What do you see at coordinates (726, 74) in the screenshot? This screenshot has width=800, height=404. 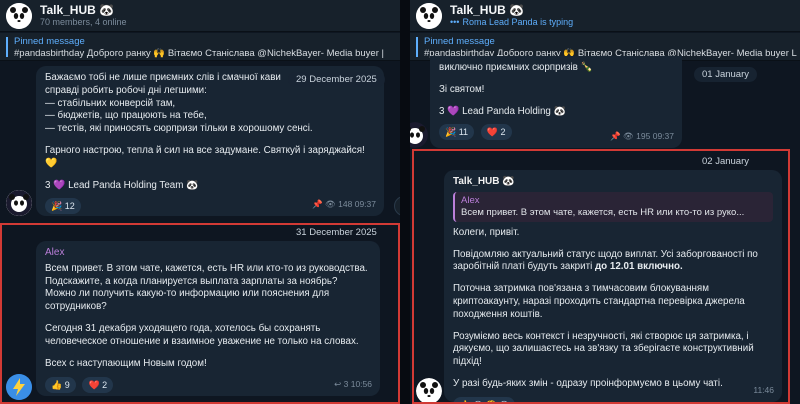 I see `date-separator: 01 January` at bounding box center [726, 74].